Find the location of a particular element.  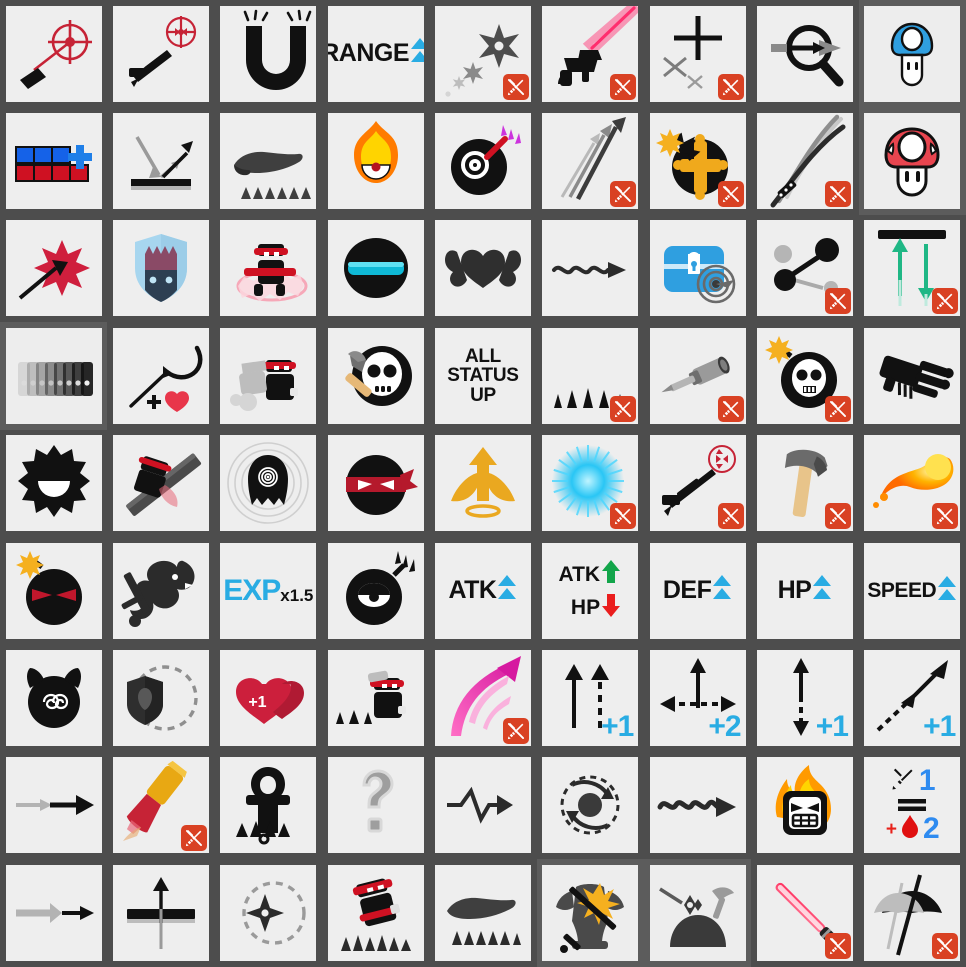

grid-cell-helmet-pickaxe-mine is located at coordinates (697, 913).